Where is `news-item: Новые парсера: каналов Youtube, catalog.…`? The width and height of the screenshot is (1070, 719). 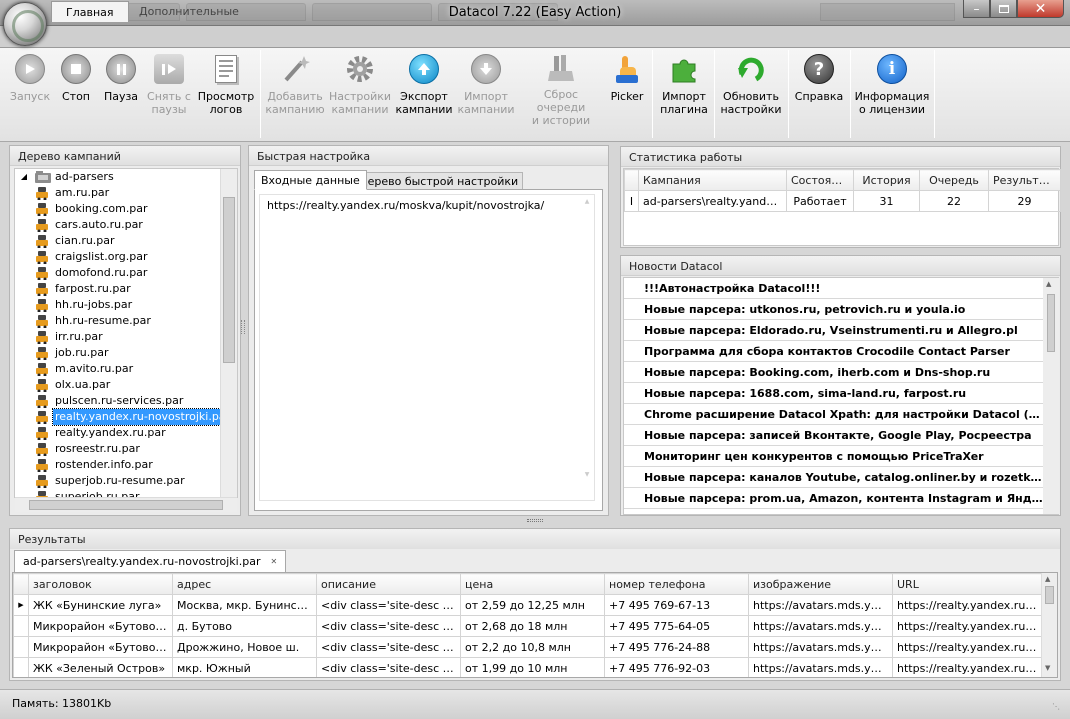
news-item: Новые парсера: каналов Youtube, catalog.… is located at coordinates (834, 477).